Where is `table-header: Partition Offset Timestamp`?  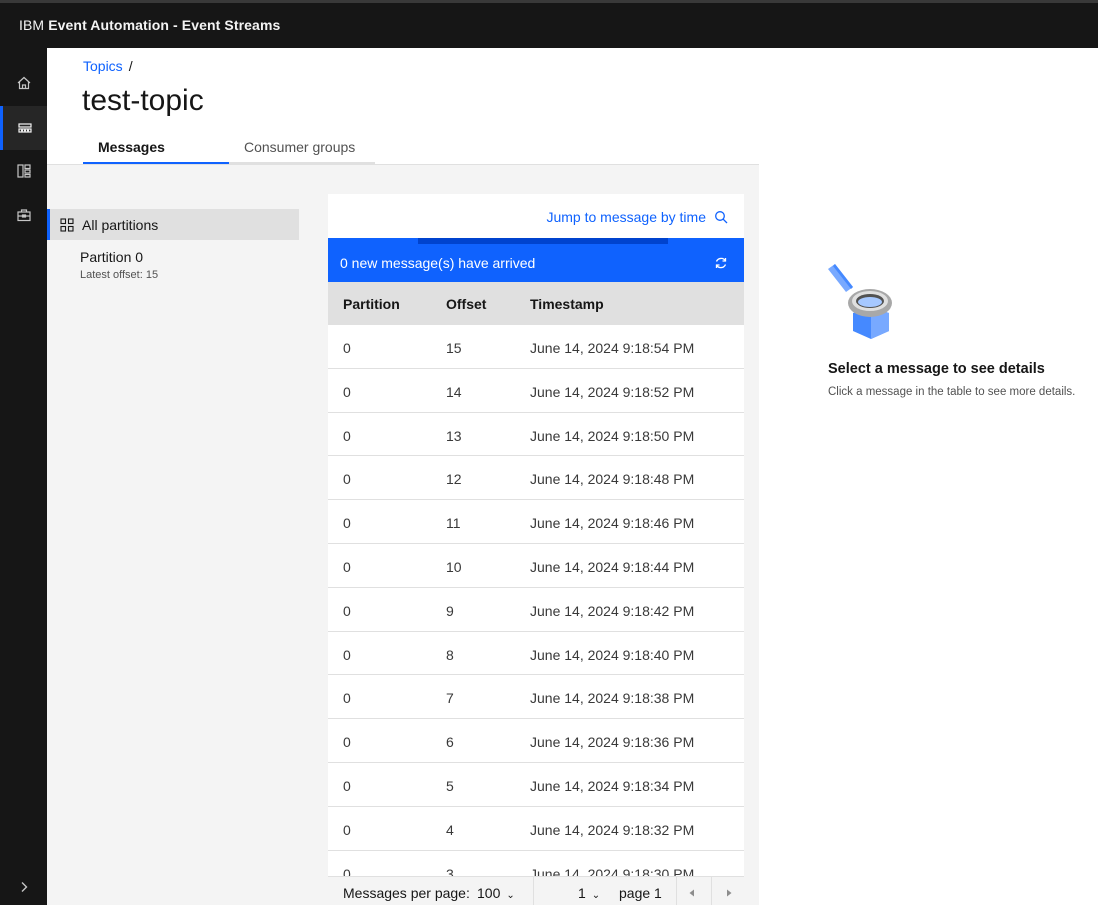 table-header: Partition Offset Timestamp is located at coordinates (536, 303).